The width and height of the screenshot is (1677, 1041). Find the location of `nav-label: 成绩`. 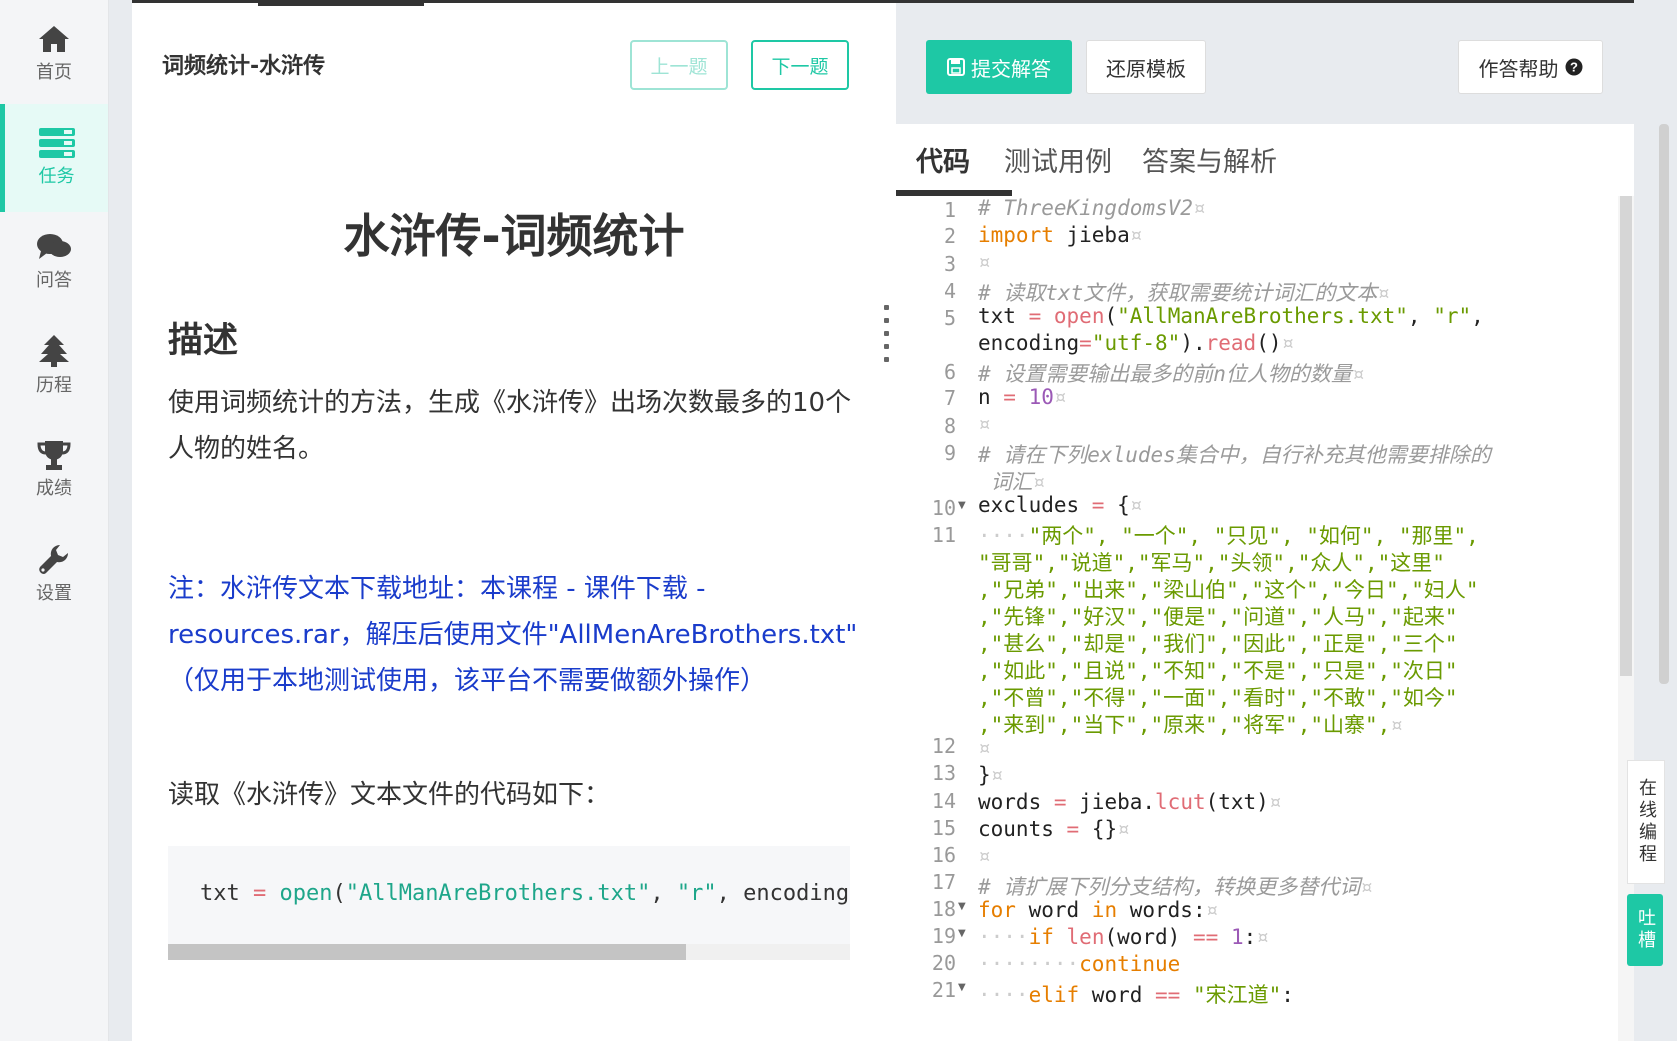

nav-label: 成绩 is located at coordinates (54, 488).